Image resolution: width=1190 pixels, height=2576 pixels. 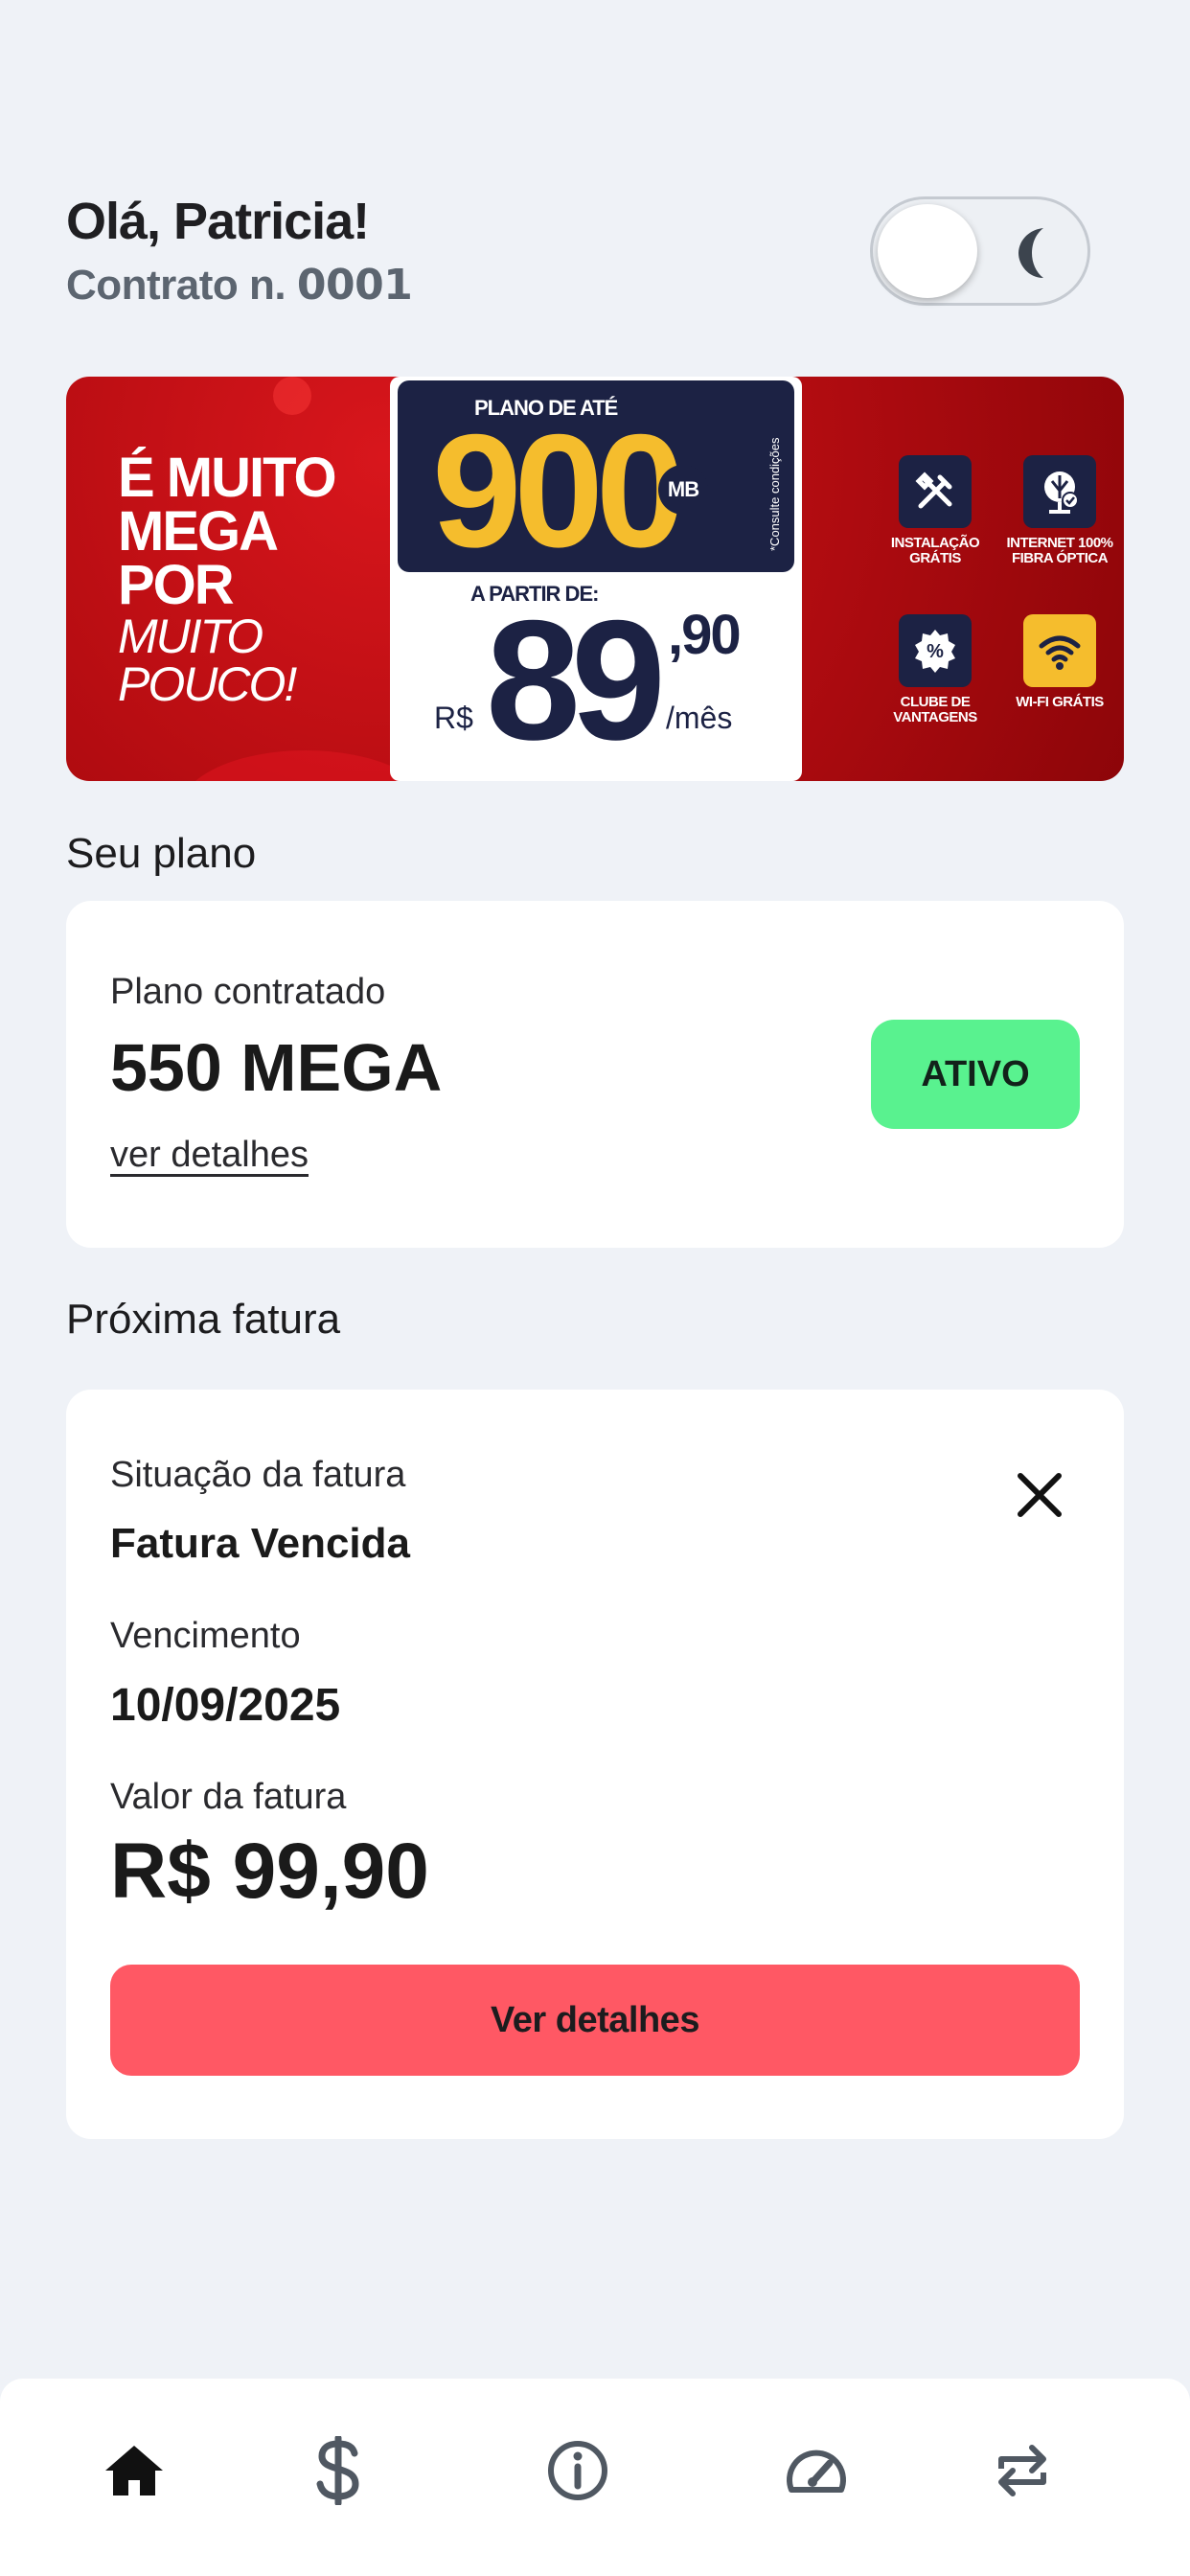 I want to click on plan-speed-value: 900, so click(x=559, y=491).